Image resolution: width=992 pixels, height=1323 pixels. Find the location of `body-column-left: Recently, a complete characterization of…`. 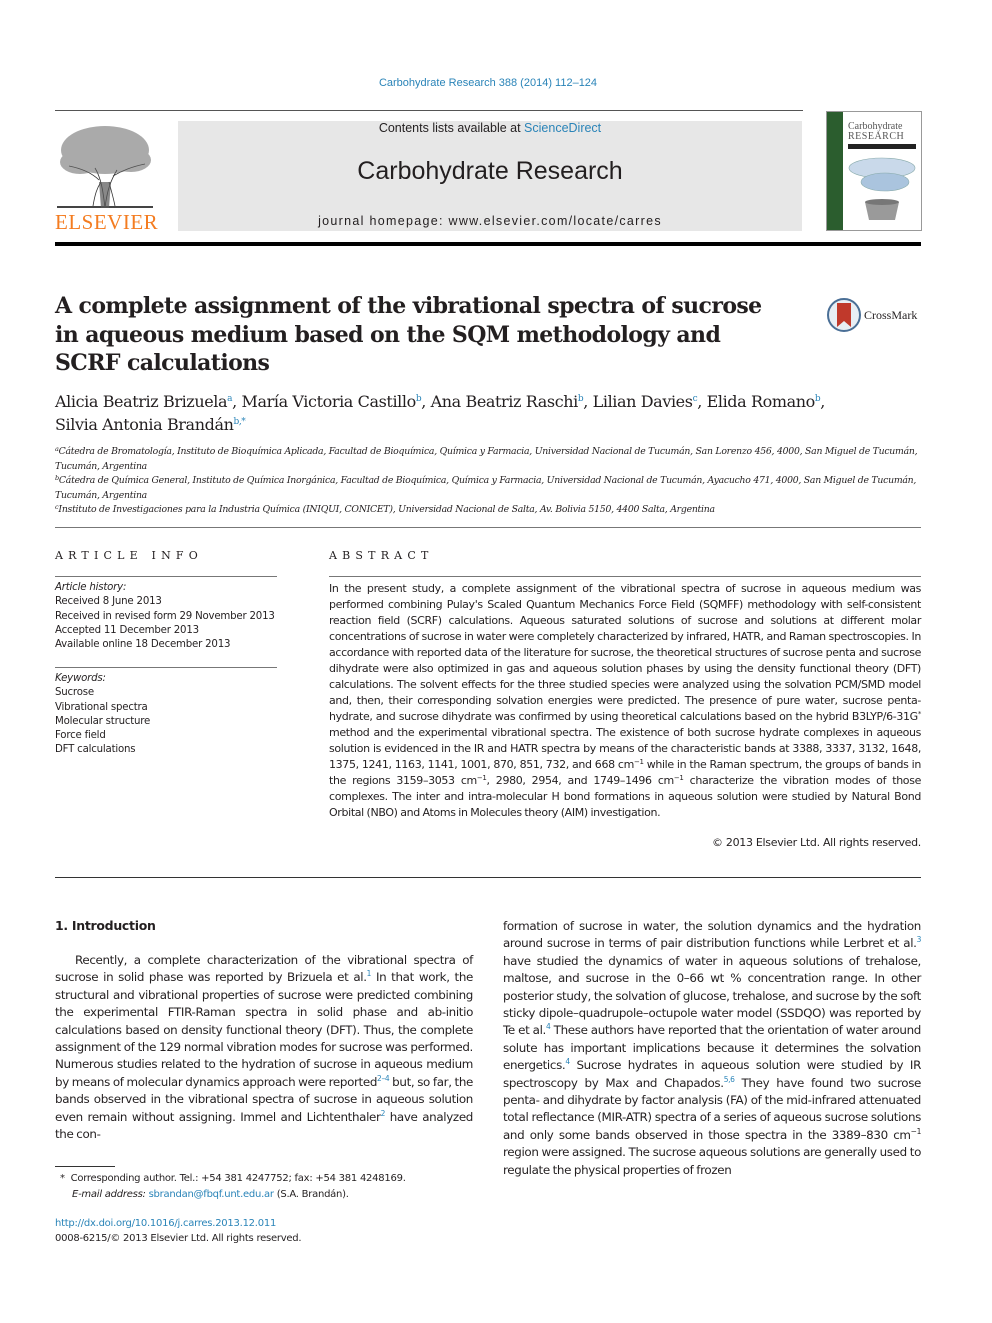

body-column-left: Recently, a complete characterization of… is located at coordinates (264, 1047).